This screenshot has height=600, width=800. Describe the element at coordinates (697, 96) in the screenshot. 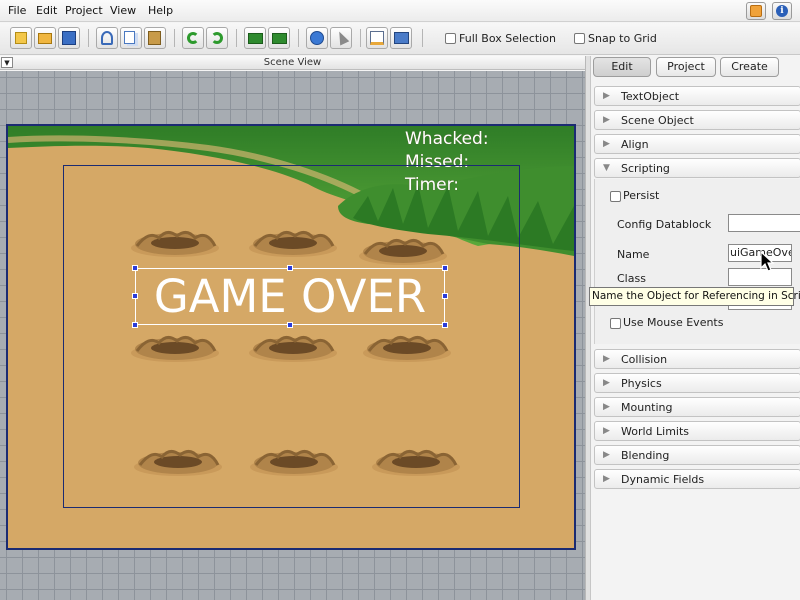

I see `section-textobject: ▶ TextObject` at that location.